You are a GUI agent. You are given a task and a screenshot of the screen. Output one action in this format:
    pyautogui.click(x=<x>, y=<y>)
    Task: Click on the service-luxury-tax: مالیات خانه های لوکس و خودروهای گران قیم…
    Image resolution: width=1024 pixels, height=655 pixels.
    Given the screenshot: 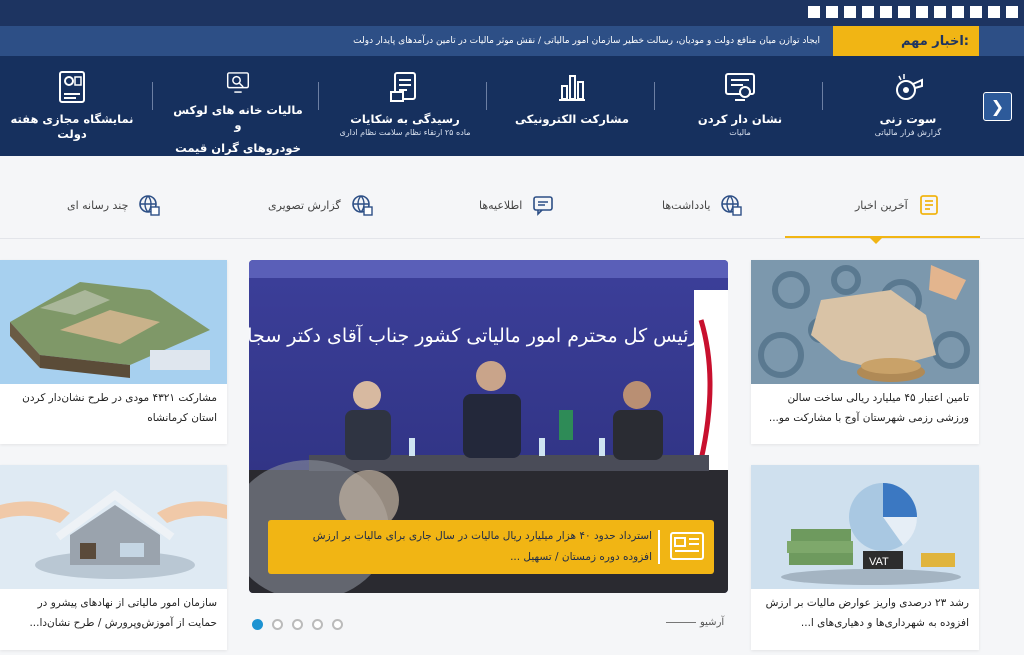 What is the action you would take?
    pyautogui.click(x=238, y=106)
    